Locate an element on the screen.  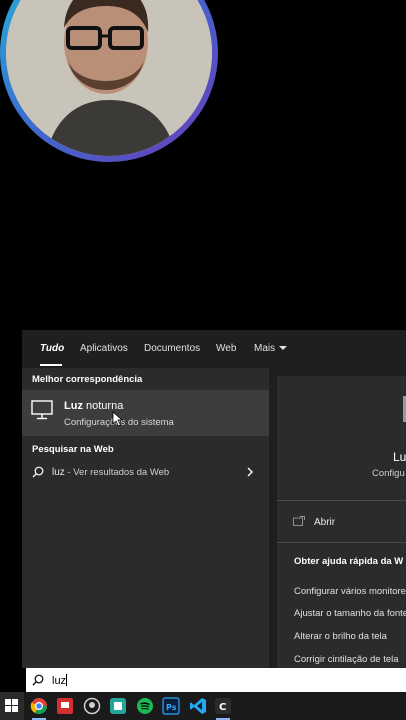
tab-mais-label: Mais is located at coordinates (265, 348).